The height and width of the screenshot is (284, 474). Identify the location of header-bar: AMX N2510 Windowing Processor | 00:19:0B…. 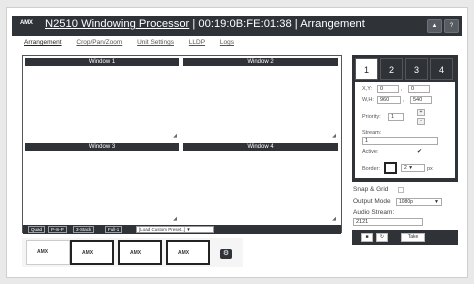
(237, 26).